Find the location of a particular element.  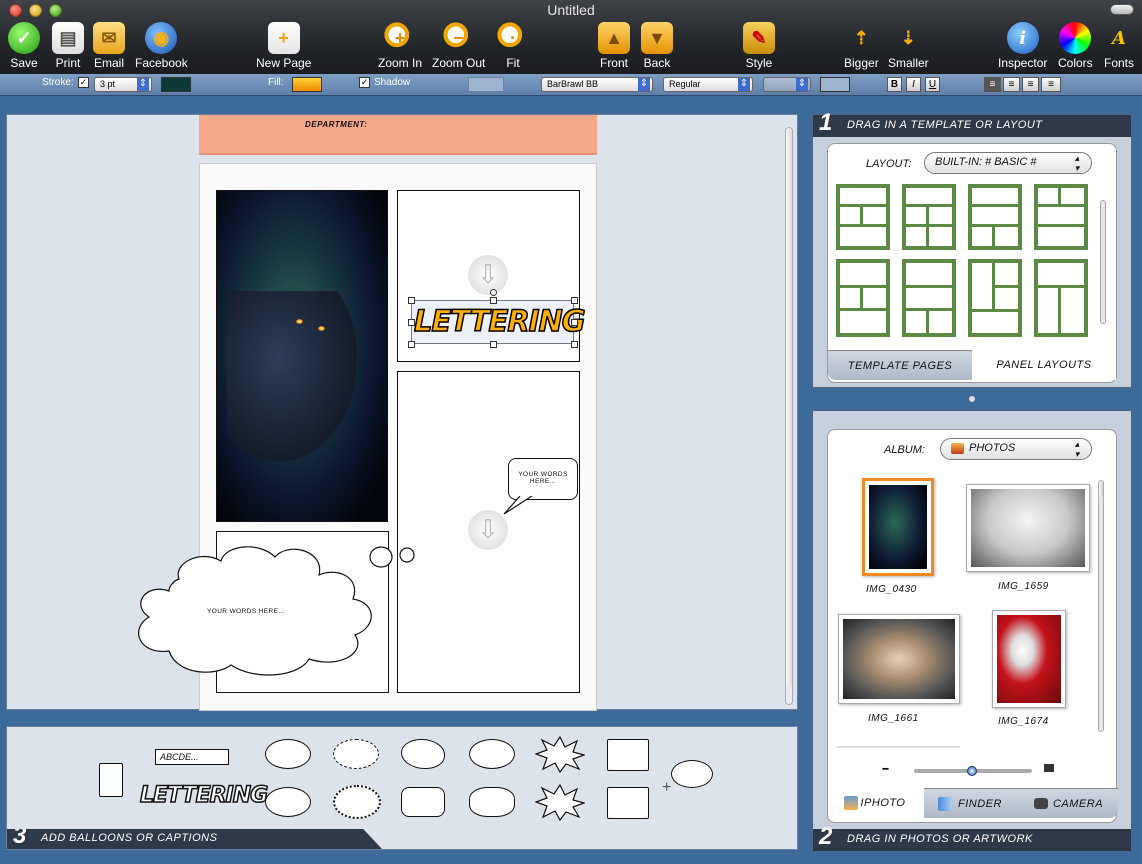

color-wheel-icon is located at coordinates (1075, 38).